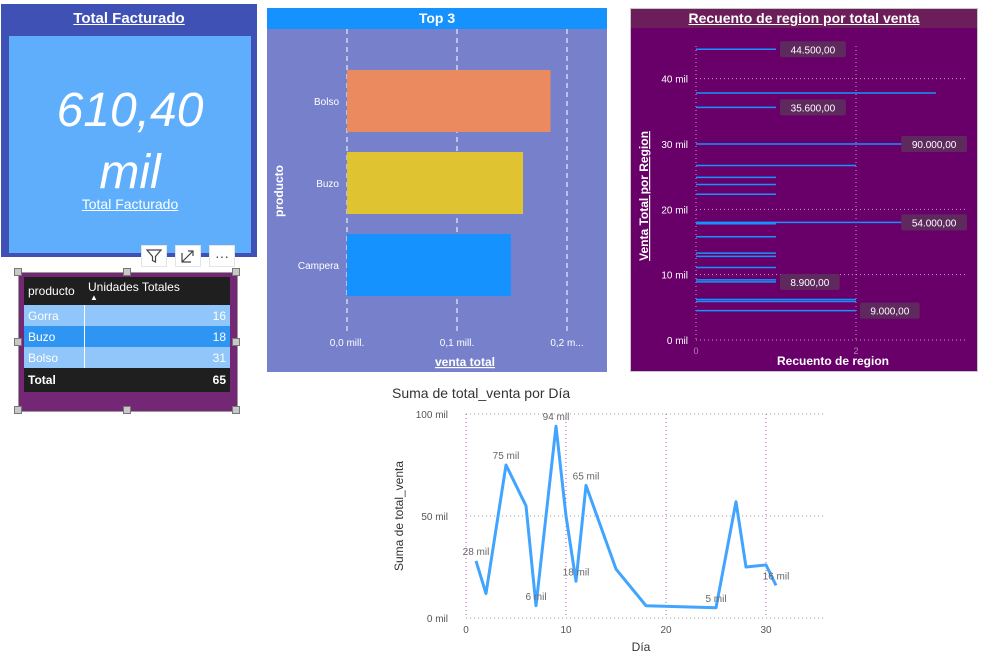  What do you see at coordinates (327, 184) in the screenshot?
I see `category-label: Buzo` at bounding box center [327, 184].